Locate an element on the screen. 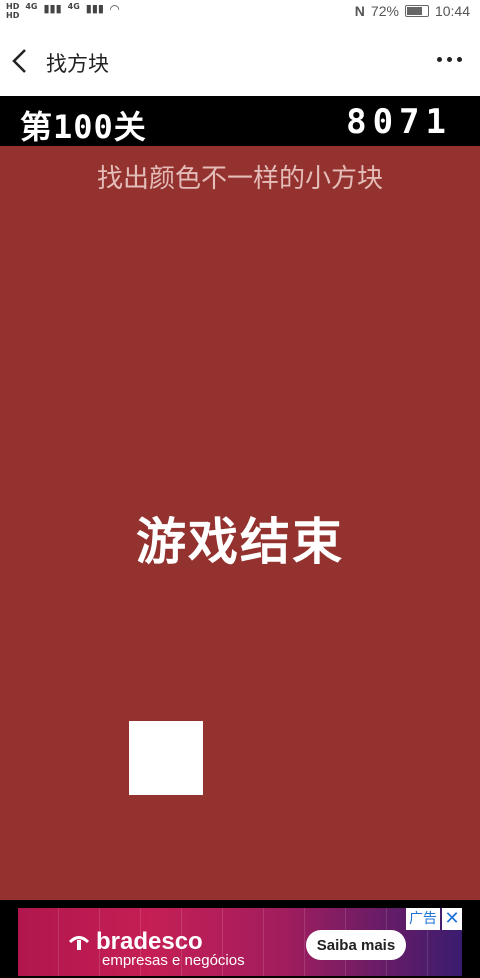 The width and height of the screenshot is (480, 978). signal-indicators: HD HD 4G ▮▮▮ 4G ▮▮▮ ◠ is located at coordinates (62, 11).